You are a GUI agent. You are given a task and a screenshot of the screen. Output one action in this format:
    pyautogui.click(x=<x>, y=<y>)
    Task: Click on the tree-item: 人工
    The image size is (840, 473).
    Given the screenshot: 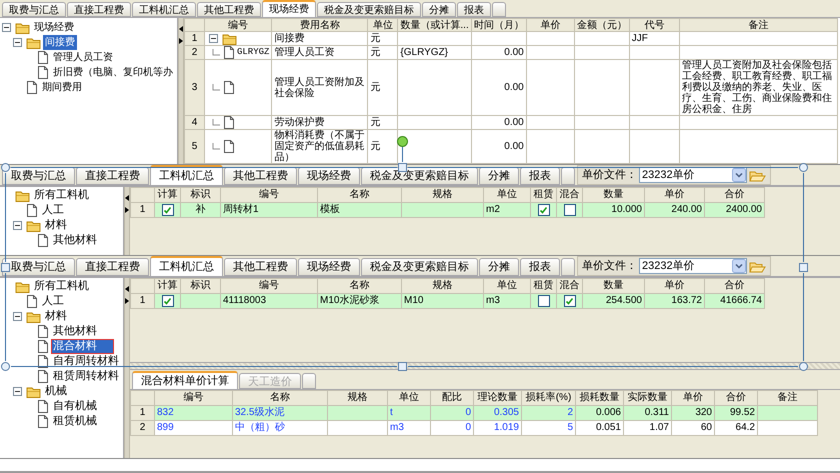 What is the action you would take?
    pyautogui.click(x=53, y=301)
    